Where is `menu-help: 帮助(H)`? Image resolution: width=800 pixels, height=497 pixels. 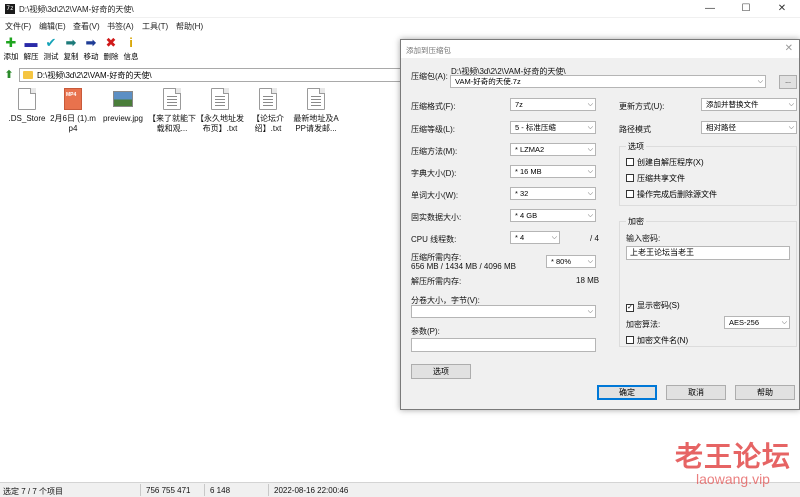
menu-help: 帮助(H) is located at coordinates (189, 26).